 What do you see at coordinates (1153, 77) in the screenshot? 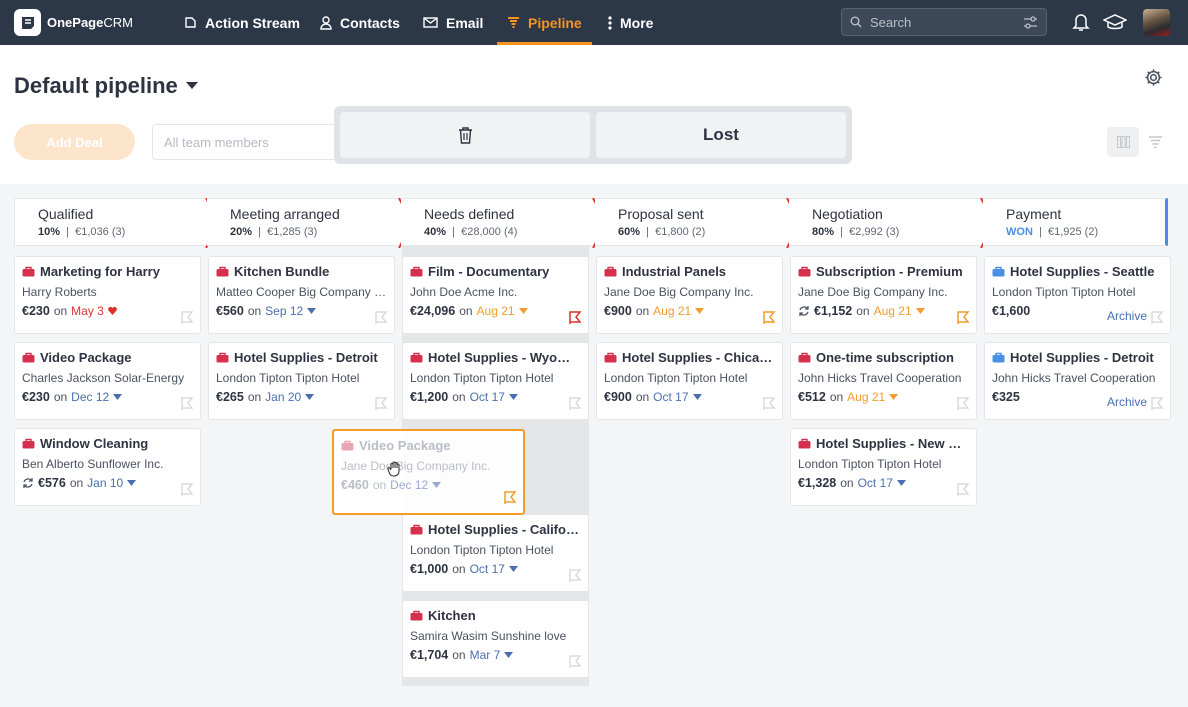
I see `gear-icon` at bounding box center [1153, 77].